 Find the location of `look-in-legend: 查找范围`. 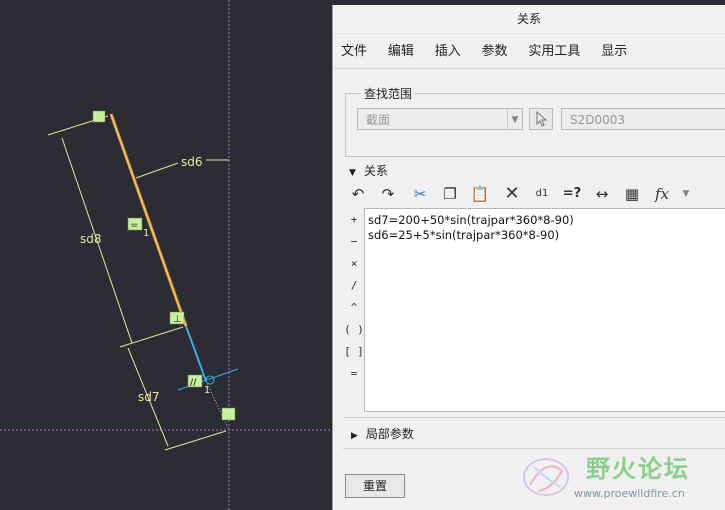

look-in-legend: 查找范围 is located at coordinates (388, 93).